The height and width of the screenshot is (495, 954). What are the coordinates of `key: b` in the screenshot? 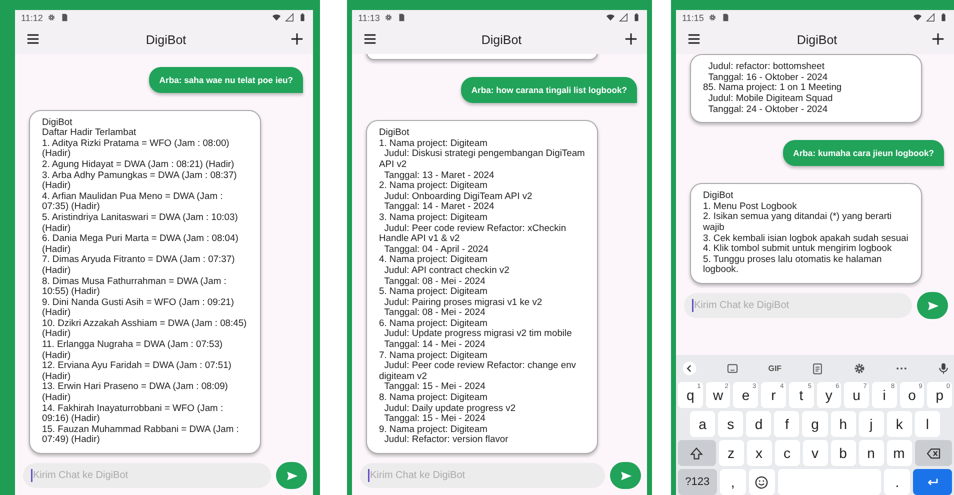 It's located at (843, 453).